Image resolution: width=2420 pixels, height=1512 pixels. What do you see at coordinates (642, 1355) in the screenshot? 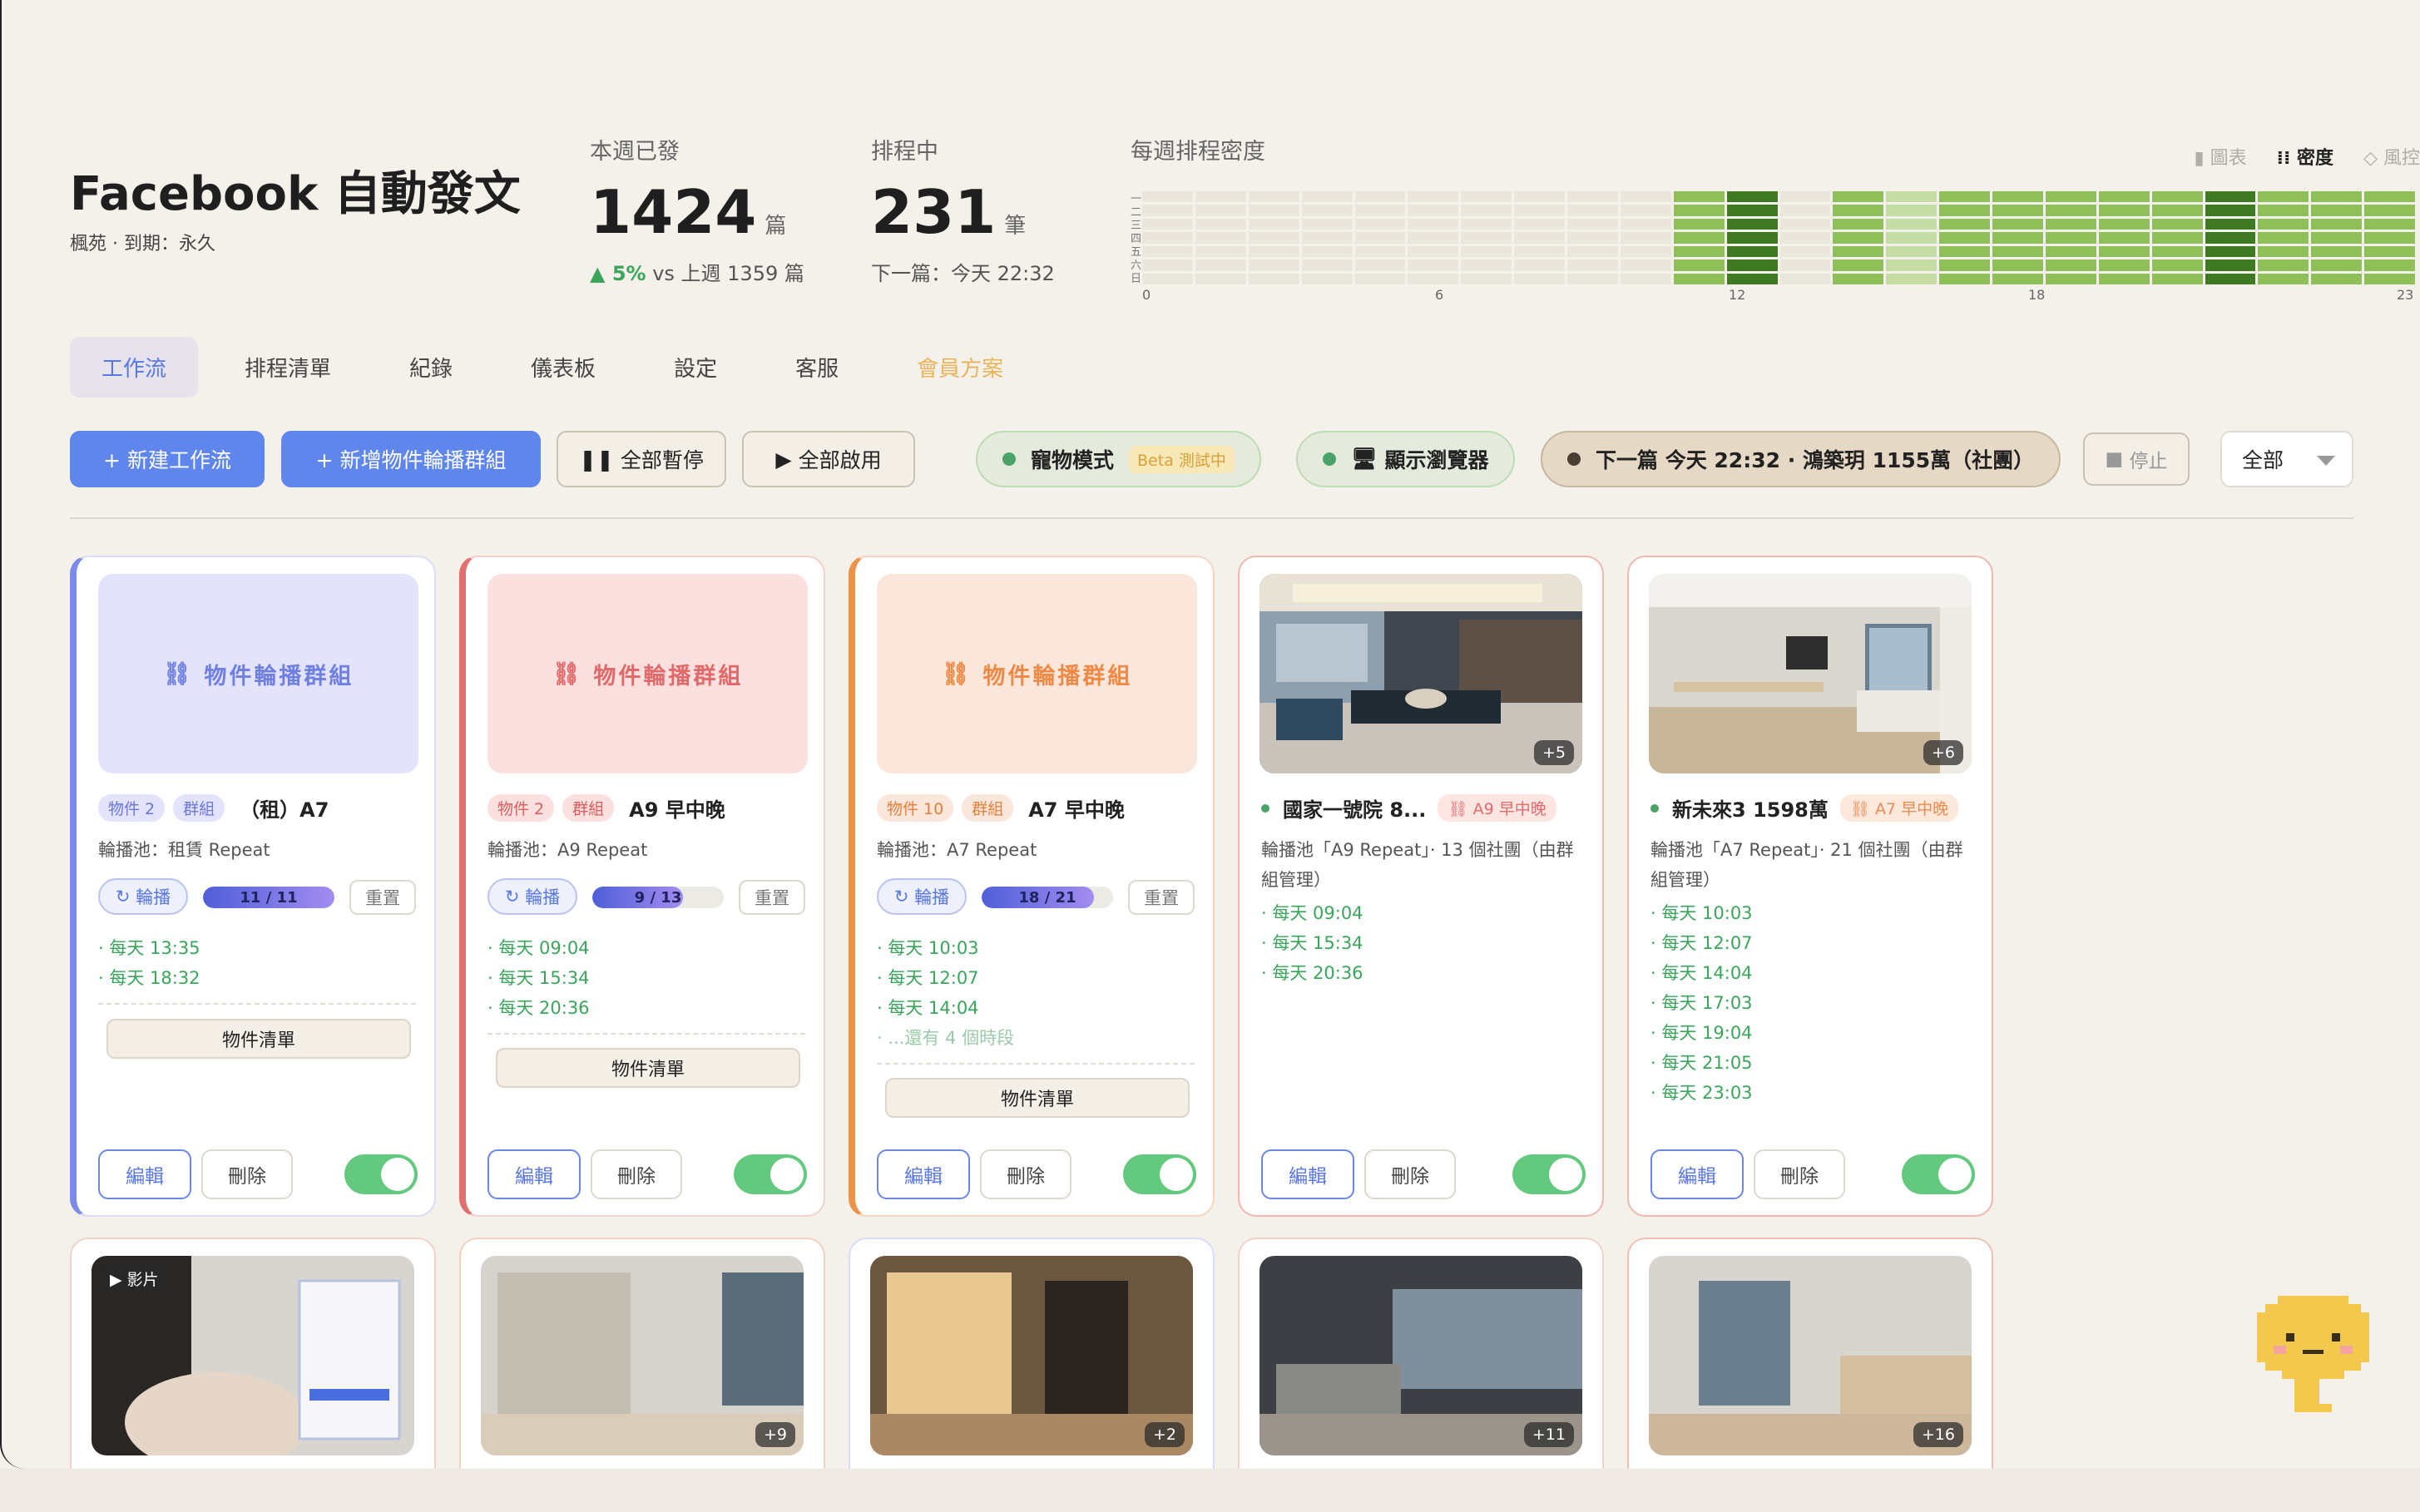
I see `property-photo: +9` at bounding box center [642, 1355].